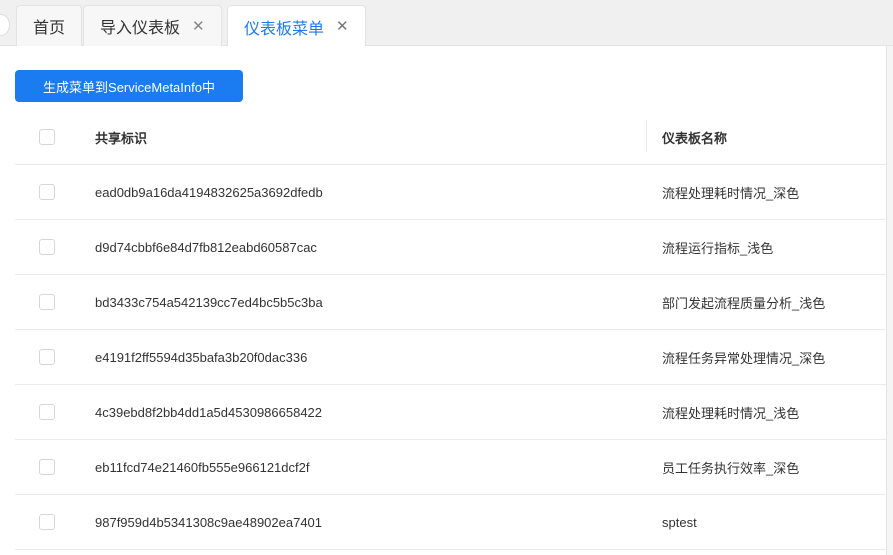 Image resolution: width=893 pixels, height=555 pixels. Describe the element at coordinates (202, 467) in the screenshot. I see `share-id-cell: eb11fcd74e21460fb555e966121dcf2f` at that location.